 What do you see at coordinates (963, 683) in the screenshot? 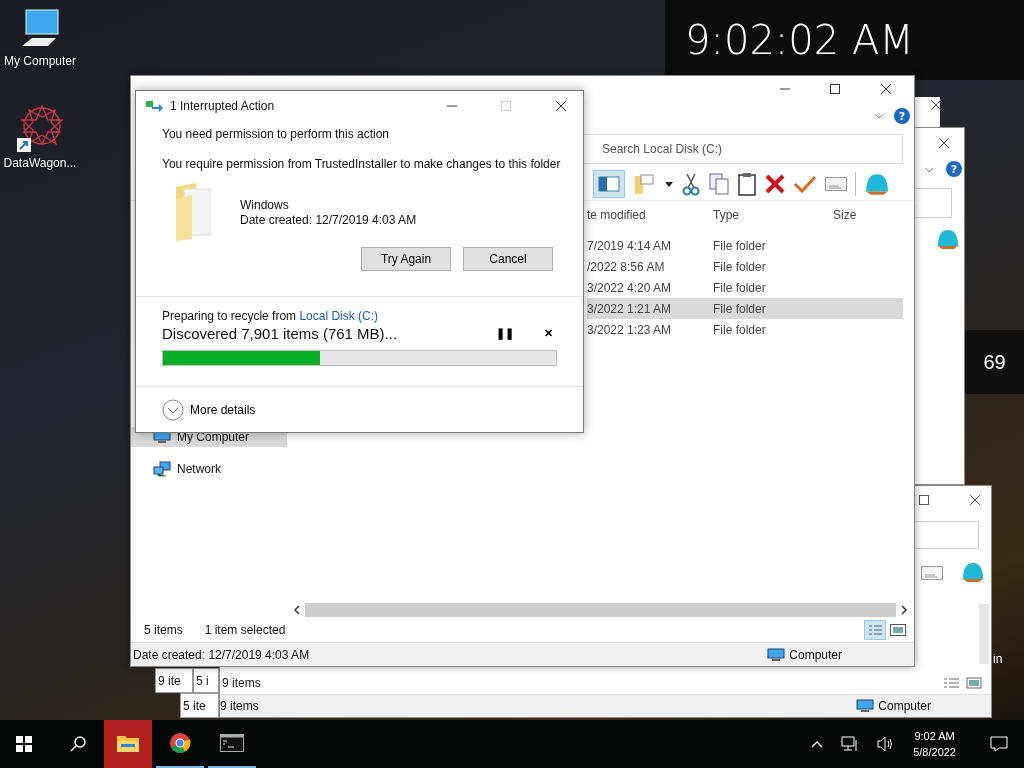
I see `view-toggle-icon` at bounding box center [963, 683].